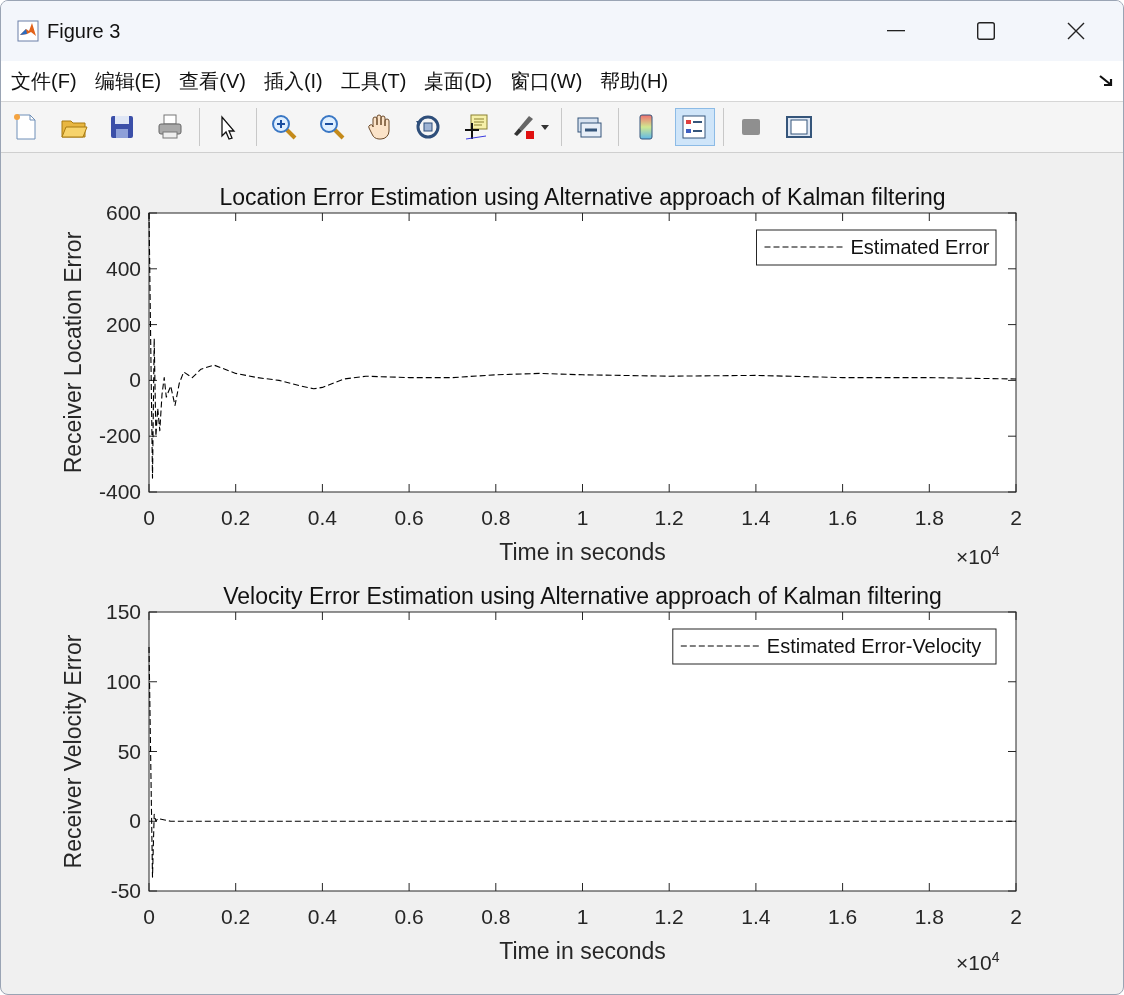 The height and width of the screenshot is (995, 1124). What do you see at coordinates (123, 268) in the screenshot?
I see `tick-label: 400` at bounding box center [123, 268].